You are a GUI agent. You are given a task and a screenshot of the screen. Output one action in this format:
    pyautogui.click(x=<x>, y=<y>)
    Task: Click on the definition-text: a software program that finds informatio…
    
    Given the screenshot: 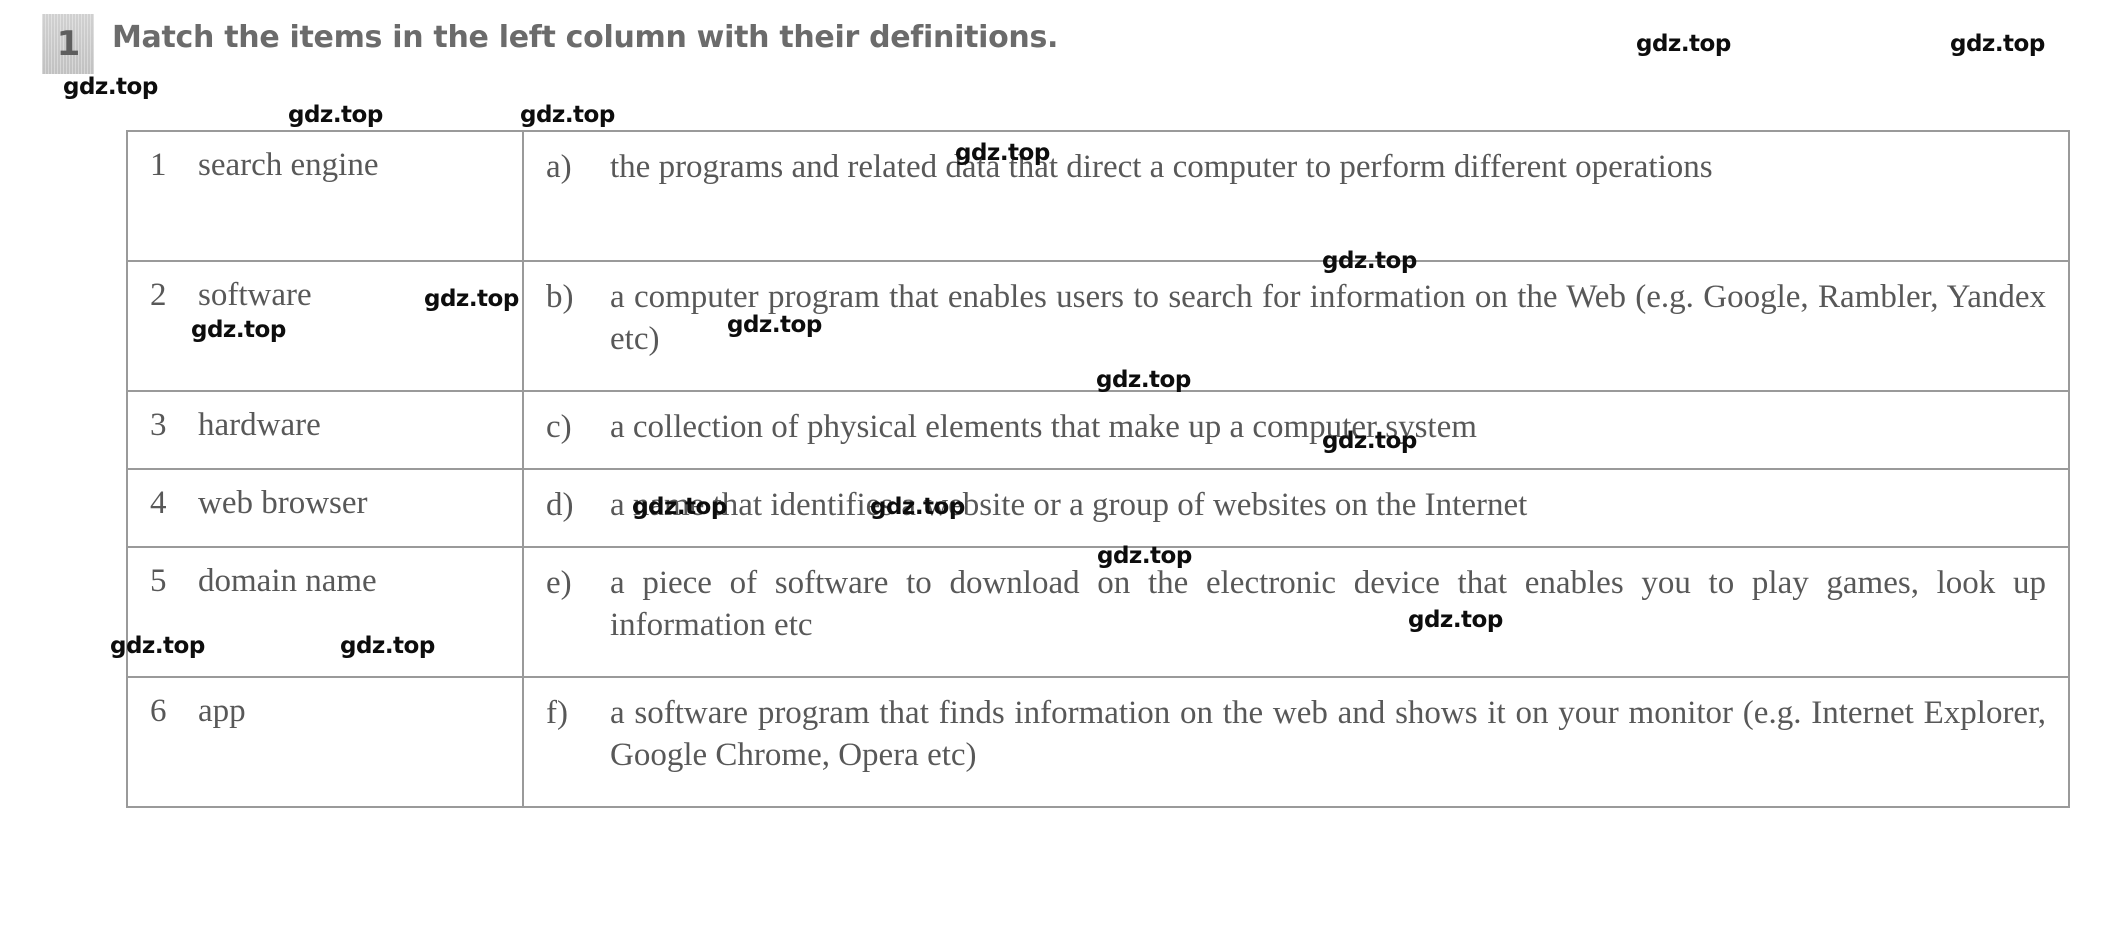 What is the action you would take?
    pyautogui.click(x=1328, y=734)
    